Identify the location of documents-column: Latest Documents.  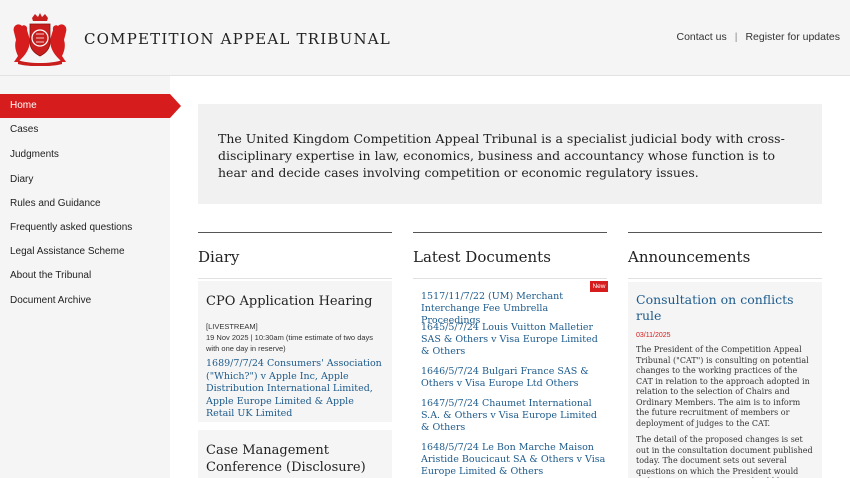
(510, 255).